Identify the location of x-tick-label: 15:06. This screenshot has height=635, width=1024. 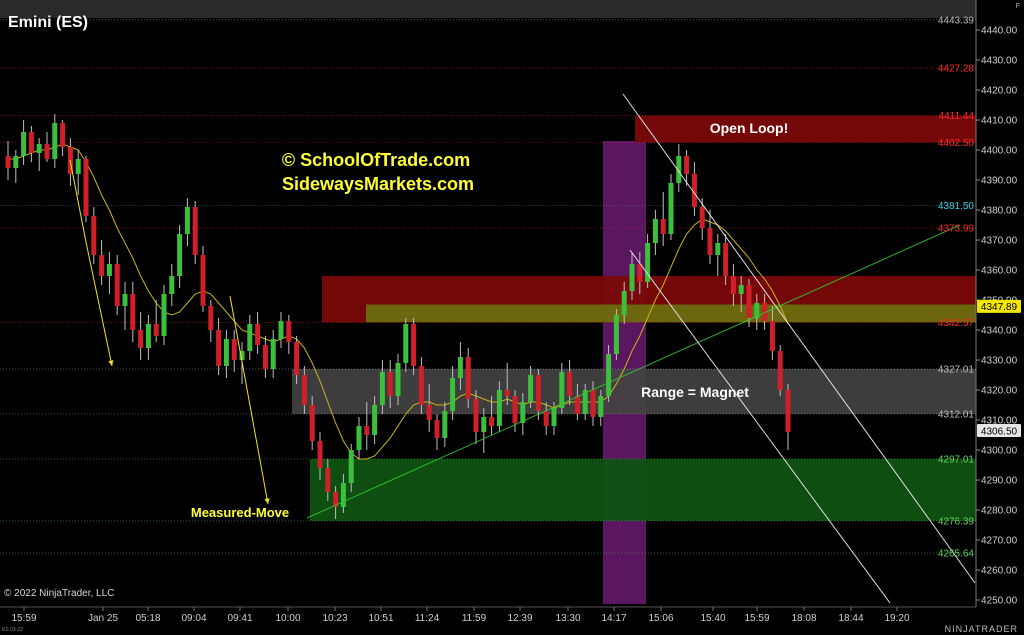
(660, 618).